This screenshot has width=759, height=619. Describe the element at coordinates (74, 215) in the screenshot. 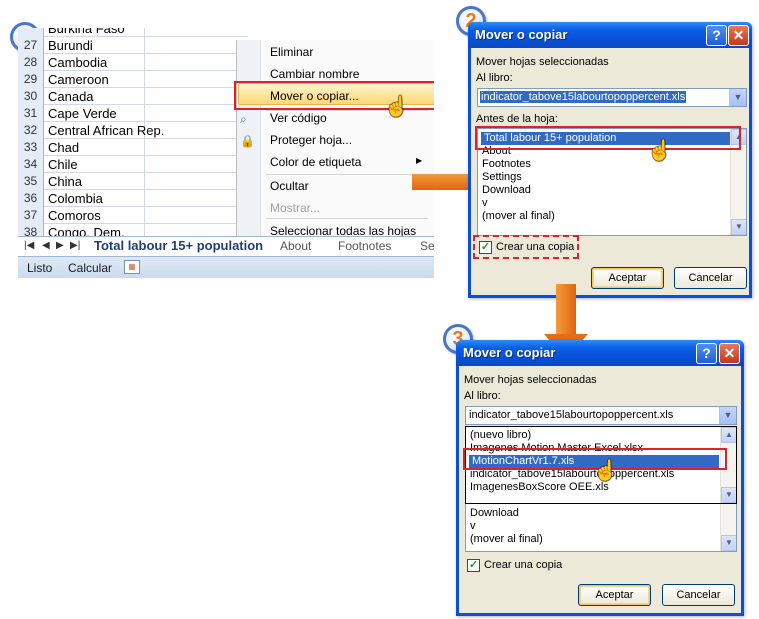

I see `cell-country: Comoros` at that location.